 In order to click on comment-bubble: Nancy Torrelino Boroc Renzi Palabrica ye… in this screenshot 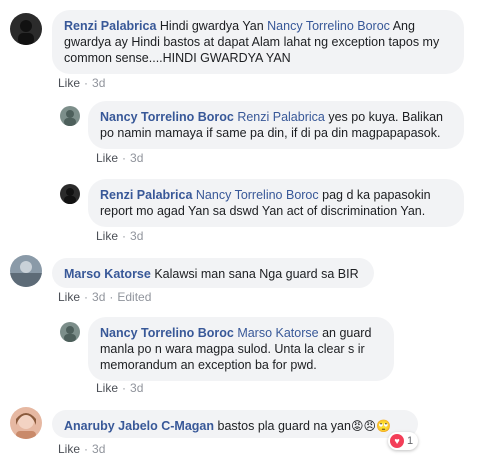, I will do `click(276, 125)`.